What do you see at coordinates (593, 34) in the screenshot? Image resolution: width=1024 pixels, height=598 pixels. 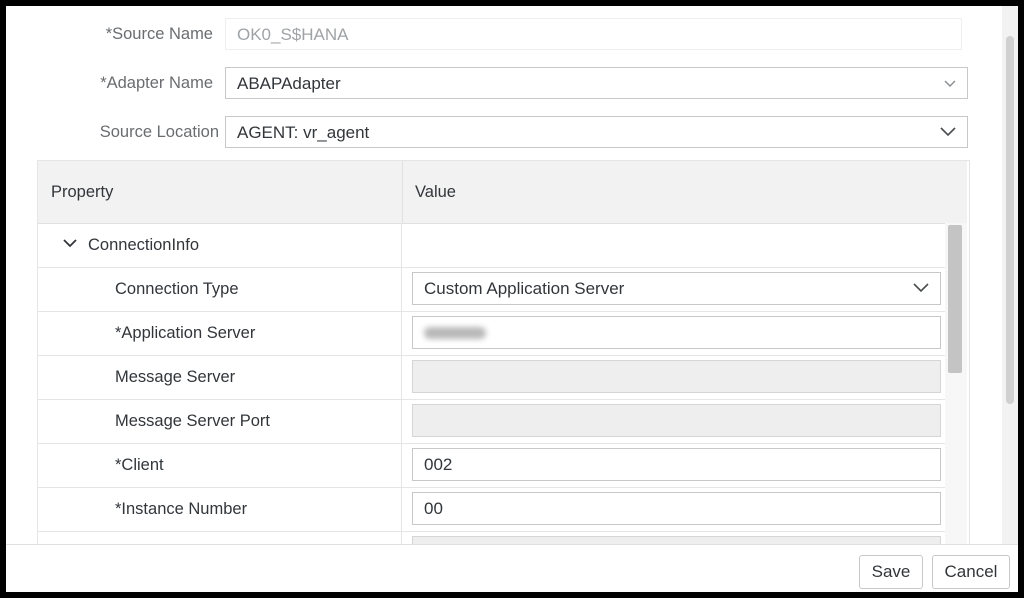 I see `source-name-field: OK0_S$HANA` at bounding box center [593, 34].